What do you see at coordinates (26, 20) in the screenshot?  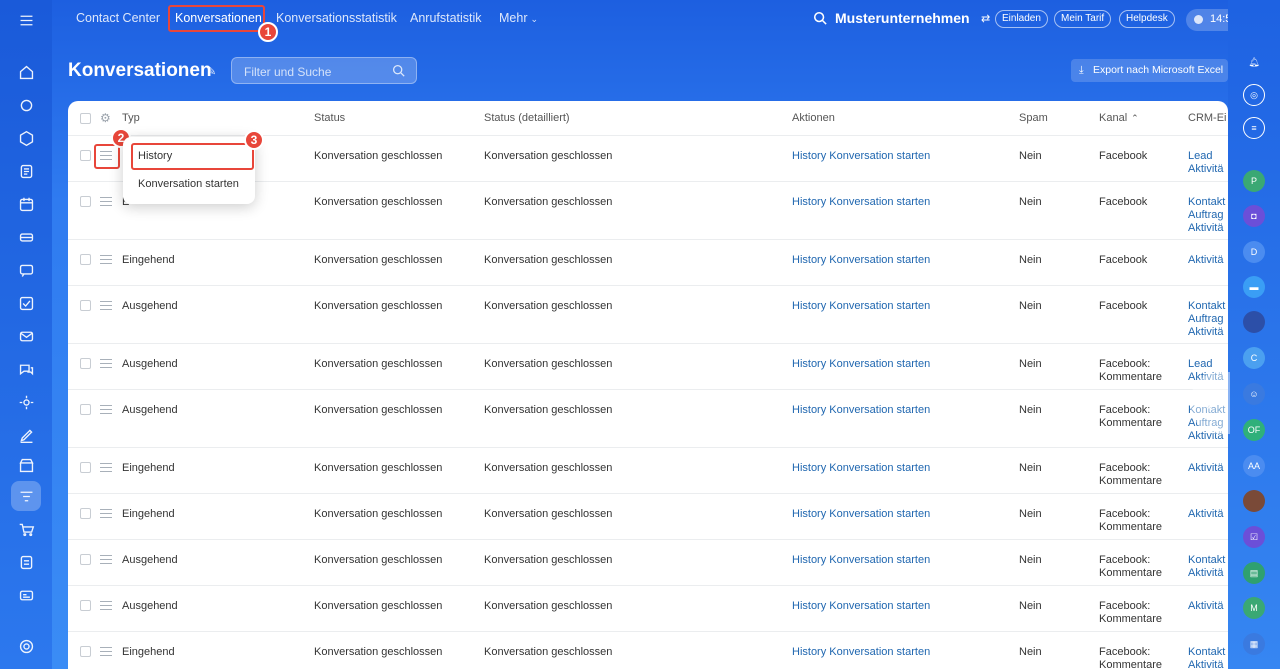 I see `menu-icon` at bounding box center [26, 20].